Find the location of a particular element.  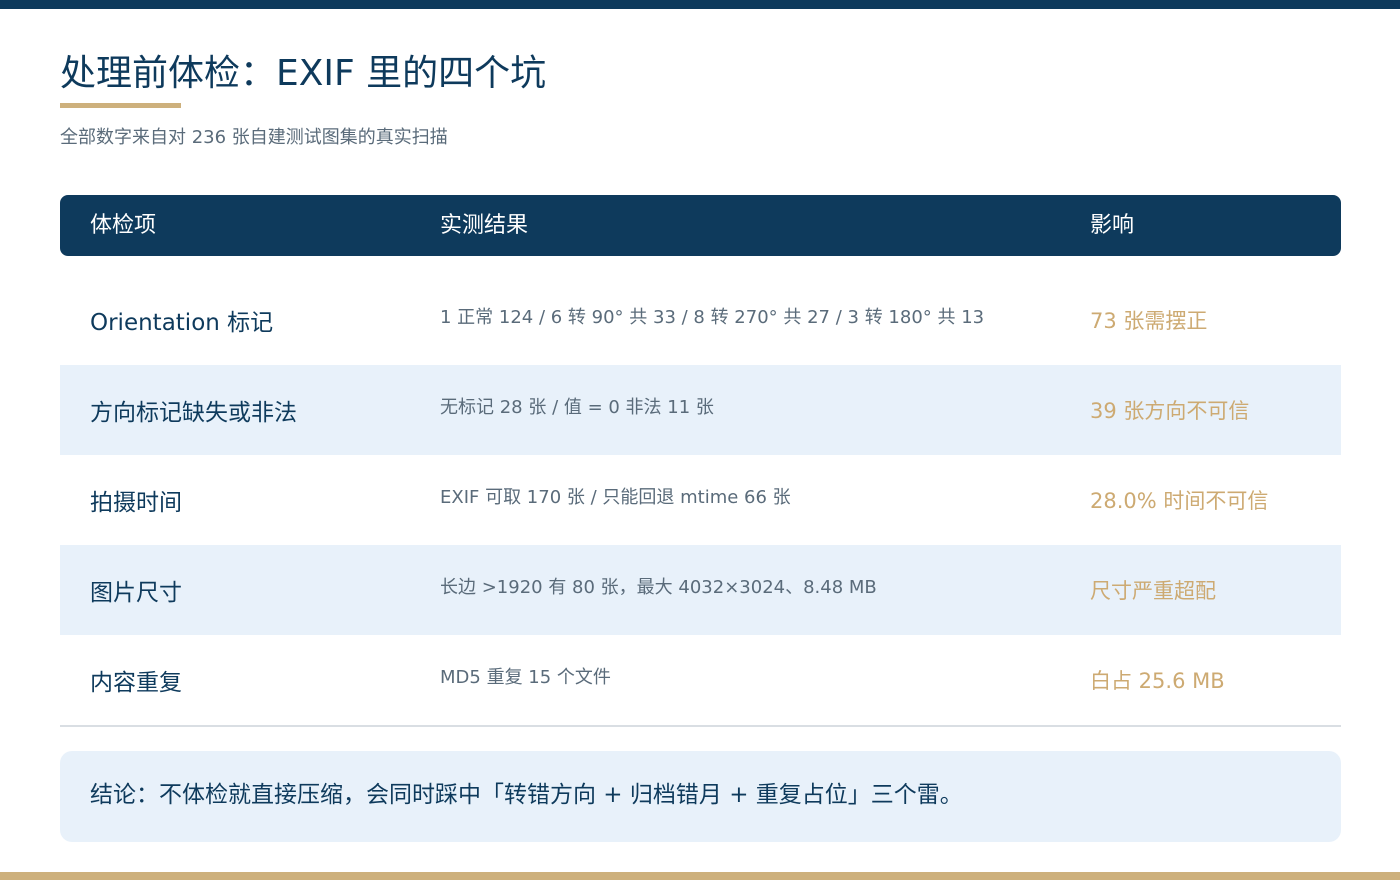

bottom-accent-bar is located at coordinates (700, 876).